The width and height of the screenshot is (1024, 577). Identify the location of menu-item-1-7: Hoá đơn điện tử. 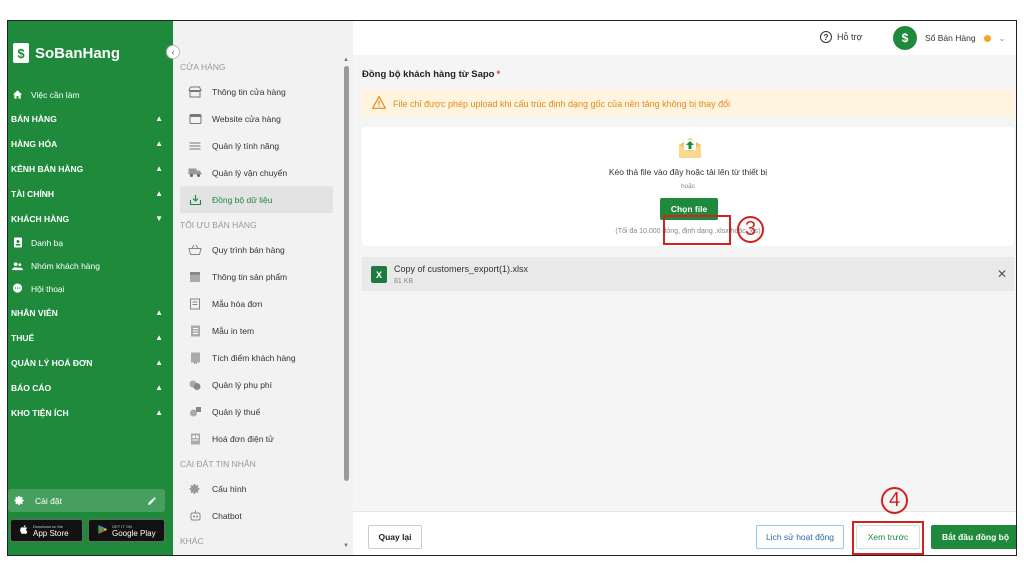
(258, 438).